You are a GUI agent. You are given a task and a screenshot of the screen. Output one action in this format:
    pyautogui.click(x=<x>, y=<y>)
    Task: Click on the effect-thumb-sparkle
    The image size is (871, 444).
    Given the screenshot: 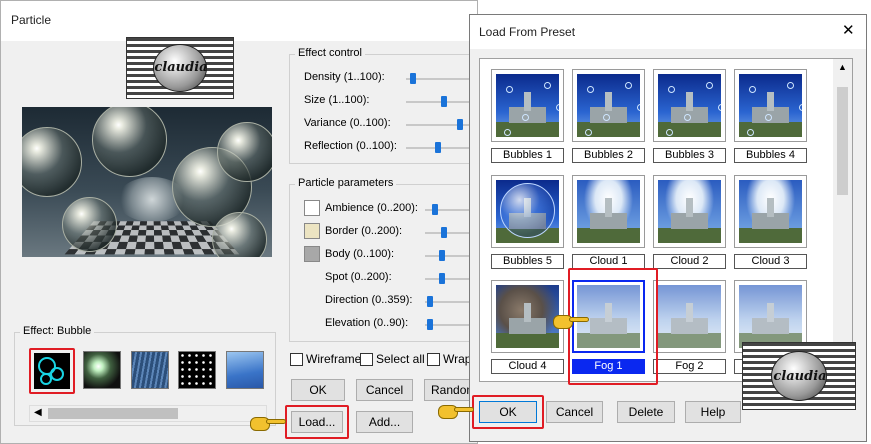 What is the action you would take?
    pyautogui.click(x=102, y=370)
    